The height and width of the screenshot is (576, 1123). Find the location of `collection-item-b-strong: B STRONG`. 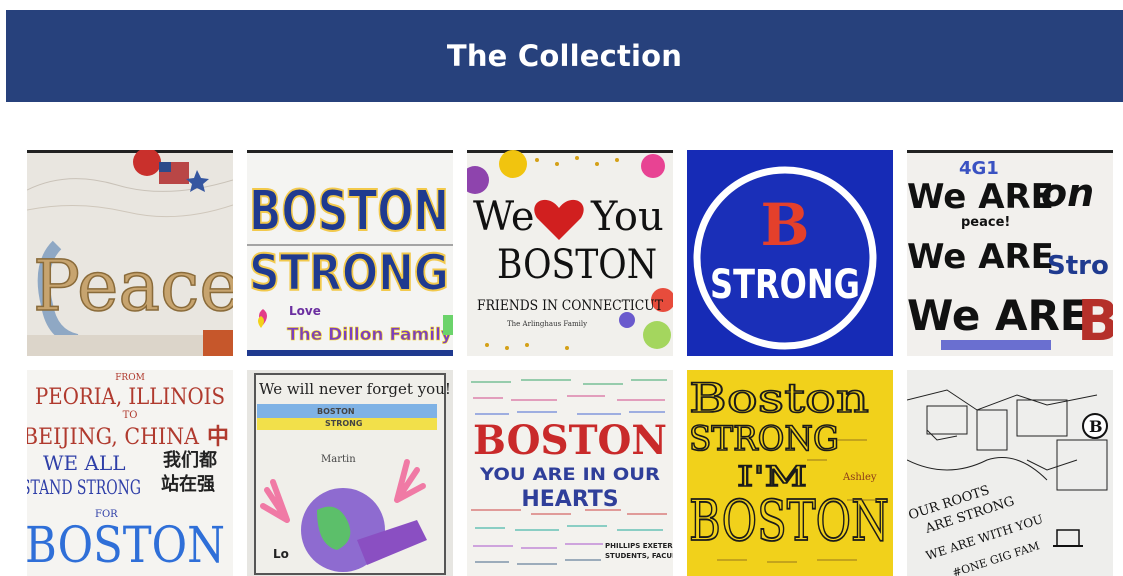

collection-item-b-strong: B STRONG is located at coordinates (790, 253).